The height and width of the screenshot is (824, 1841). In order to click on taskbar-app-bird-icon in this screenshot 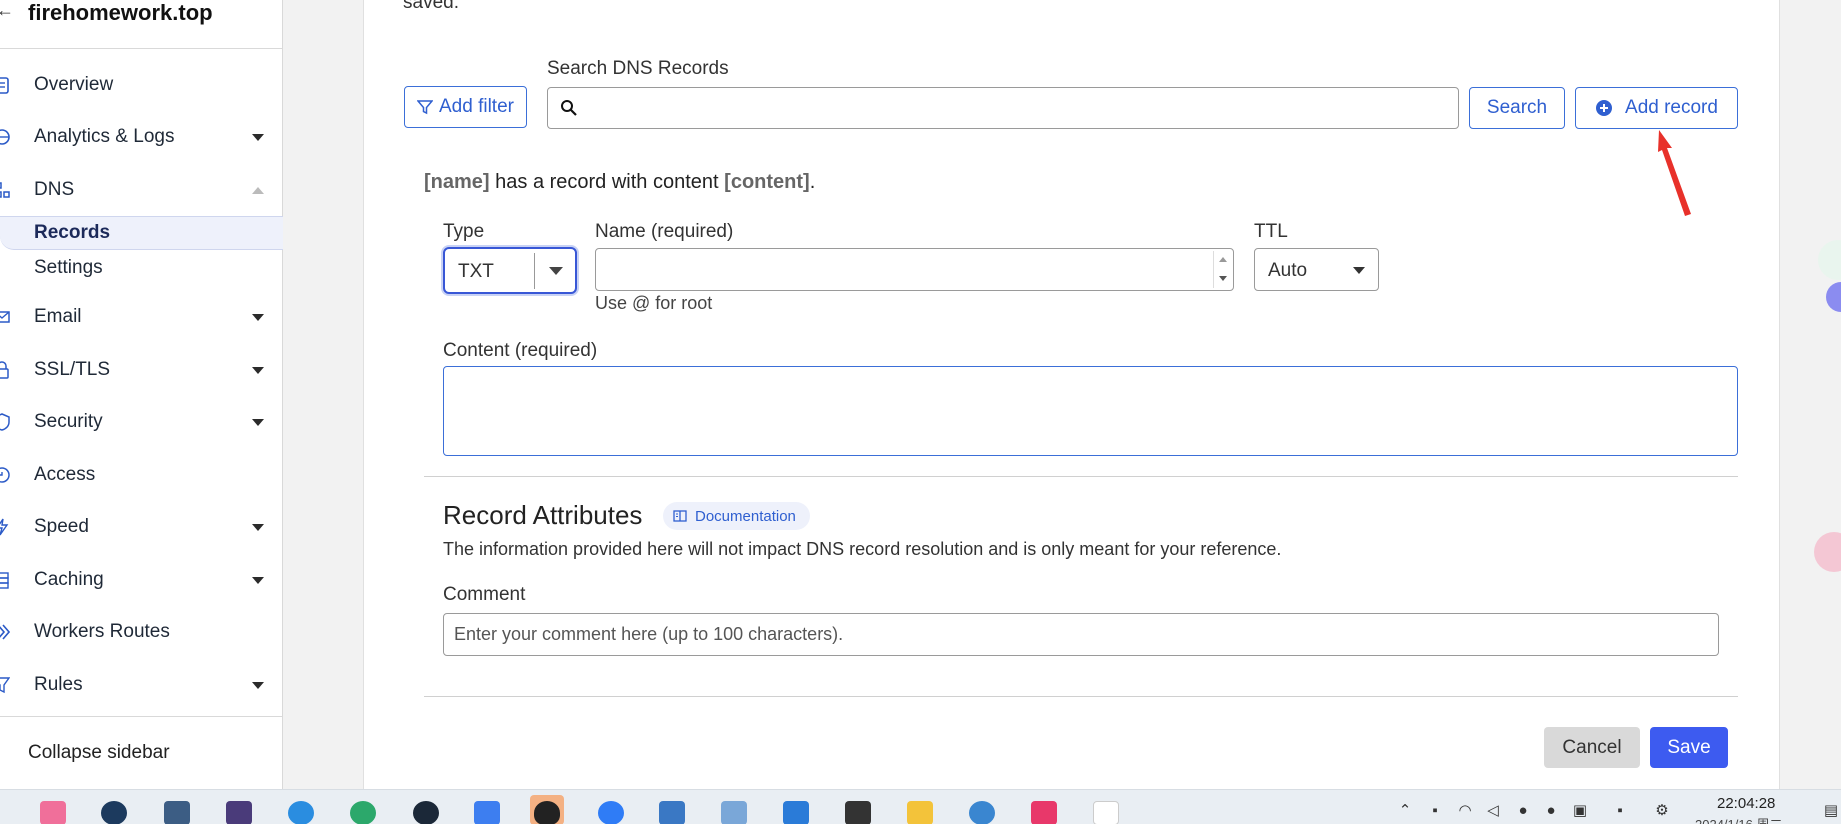, I will do `click(487, 809)`.